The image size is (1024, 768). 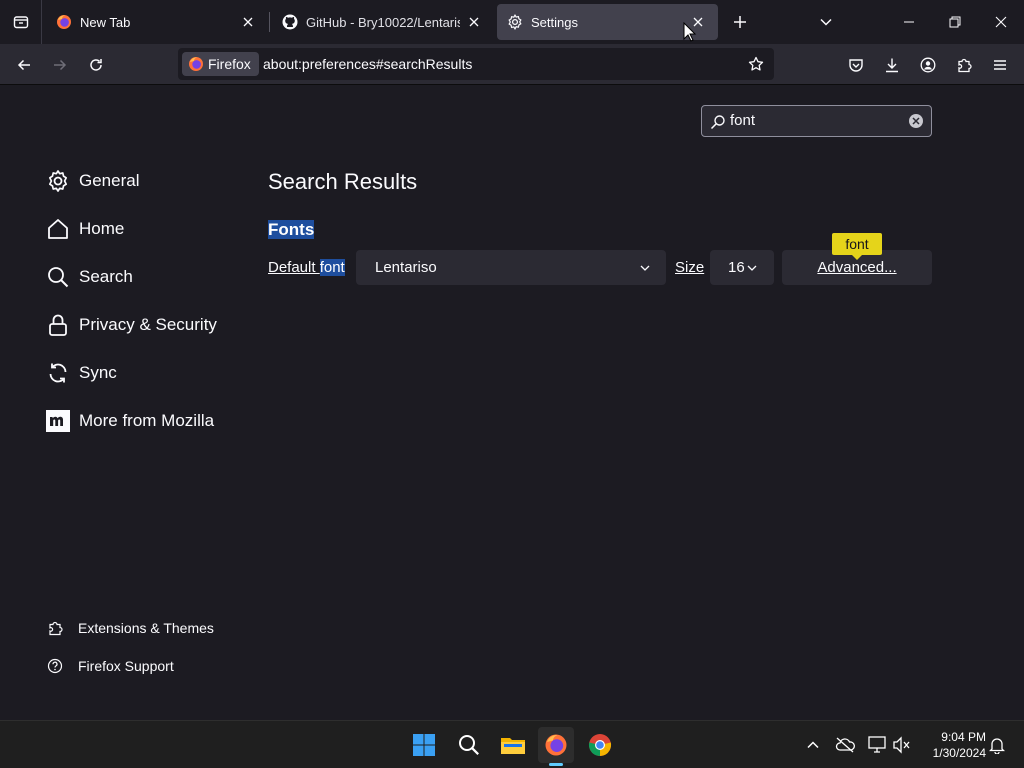 What do you see at coordinates (126, 666) in the screenshot?
I see `footer-link-label: Firefox Support` at bounding box center [126, 666].